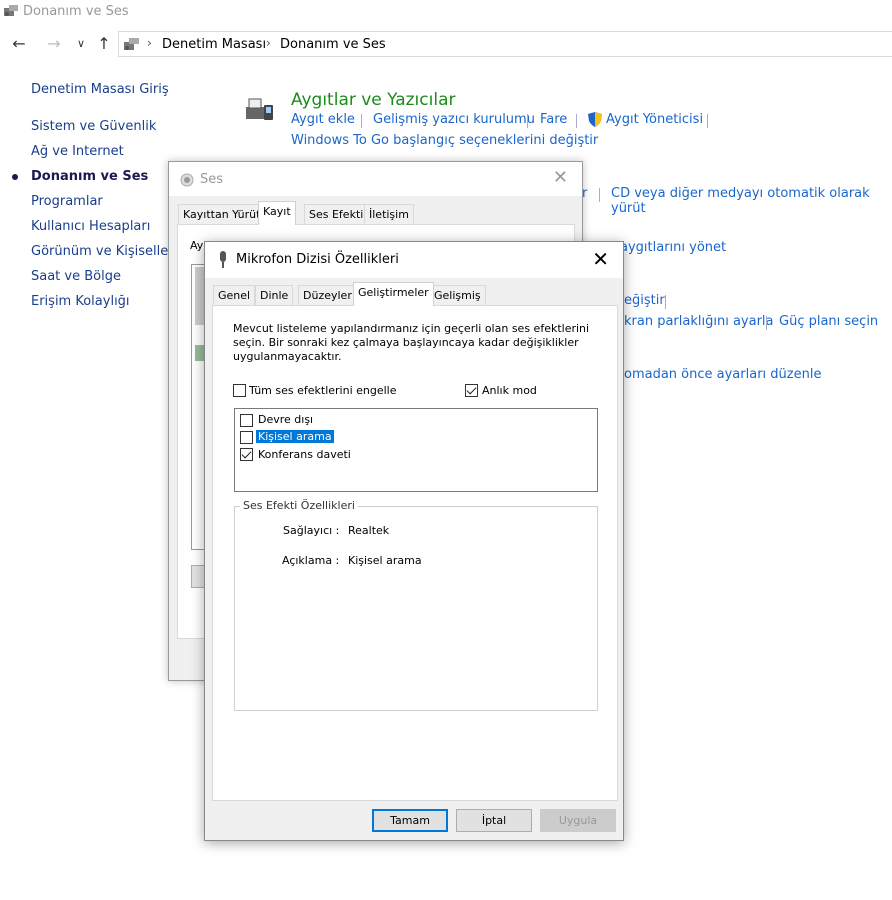 The height and width of the screenshot is (900, 892). I want to click on recent-chevron-icon: ∨, so click(81, 43).